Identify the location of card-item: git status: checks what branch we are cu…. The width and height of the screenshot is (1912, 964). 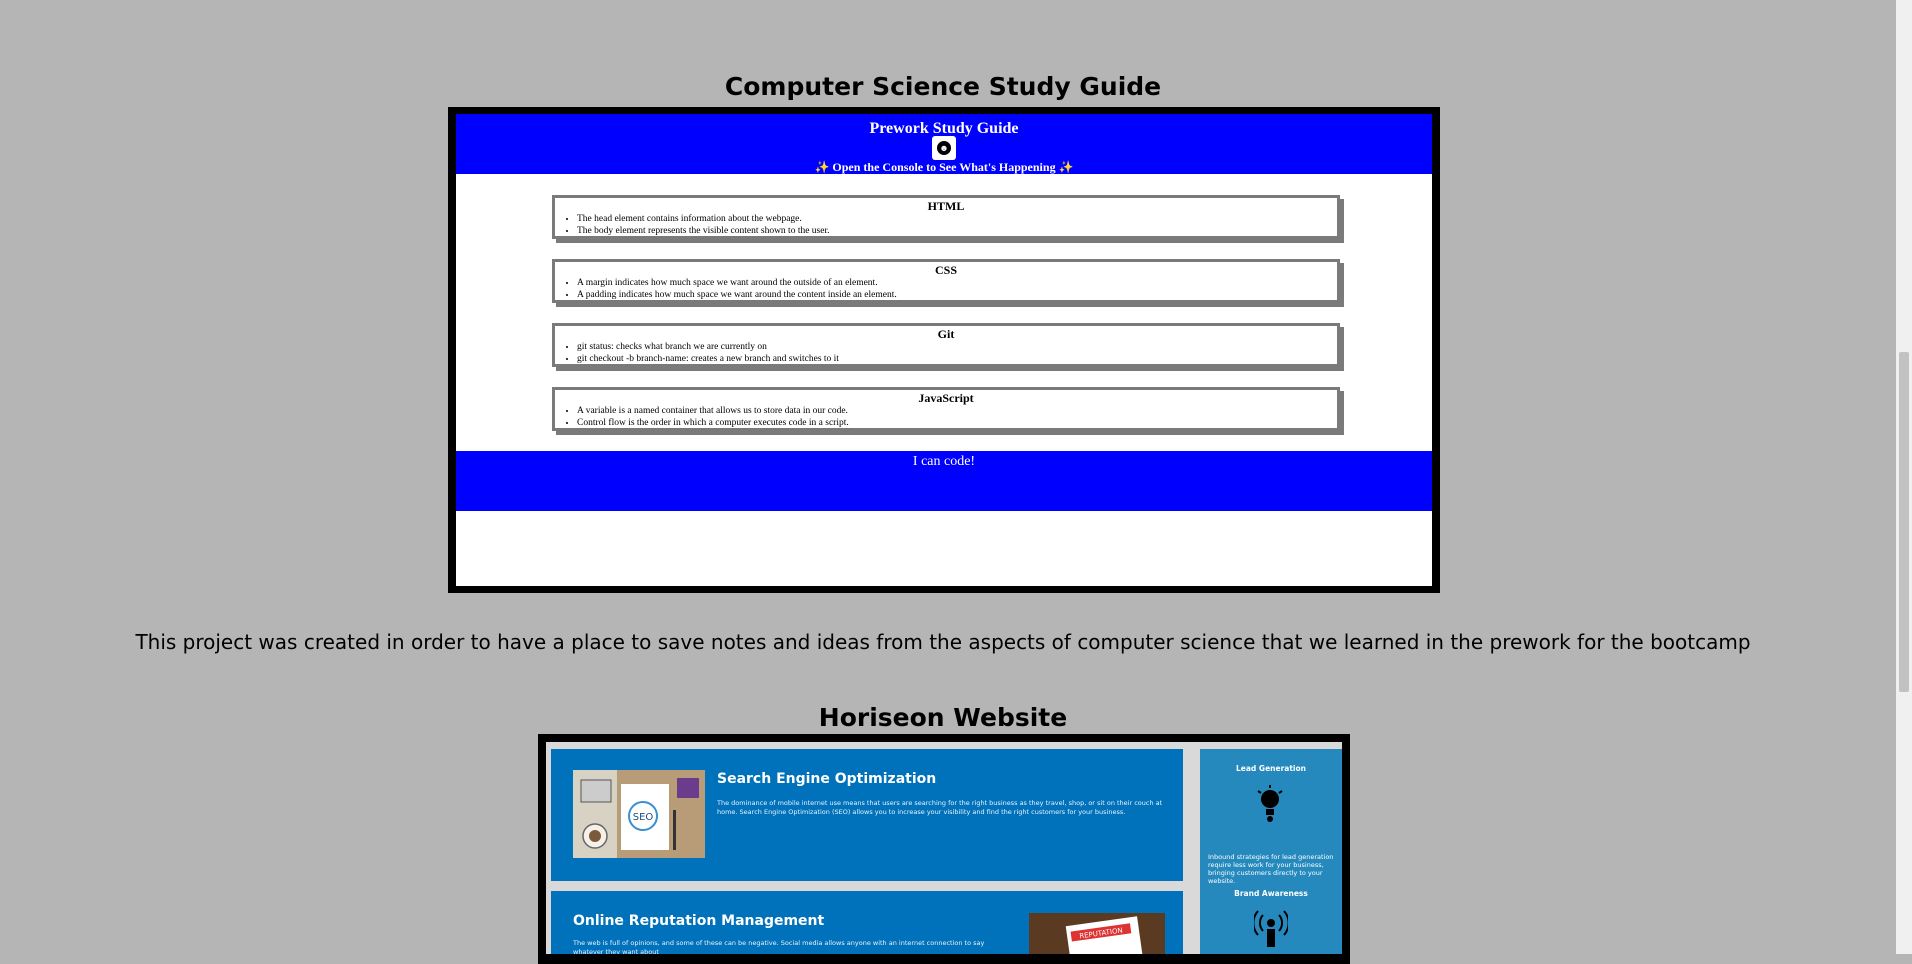
(708, 347).